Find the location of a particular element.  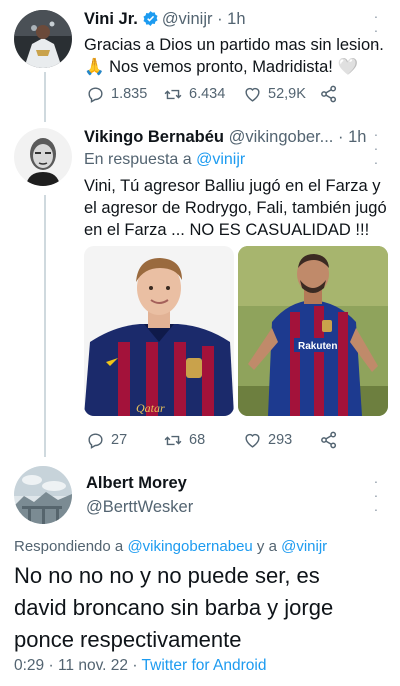

like-count: 293 is located at coordinates (280, 440).